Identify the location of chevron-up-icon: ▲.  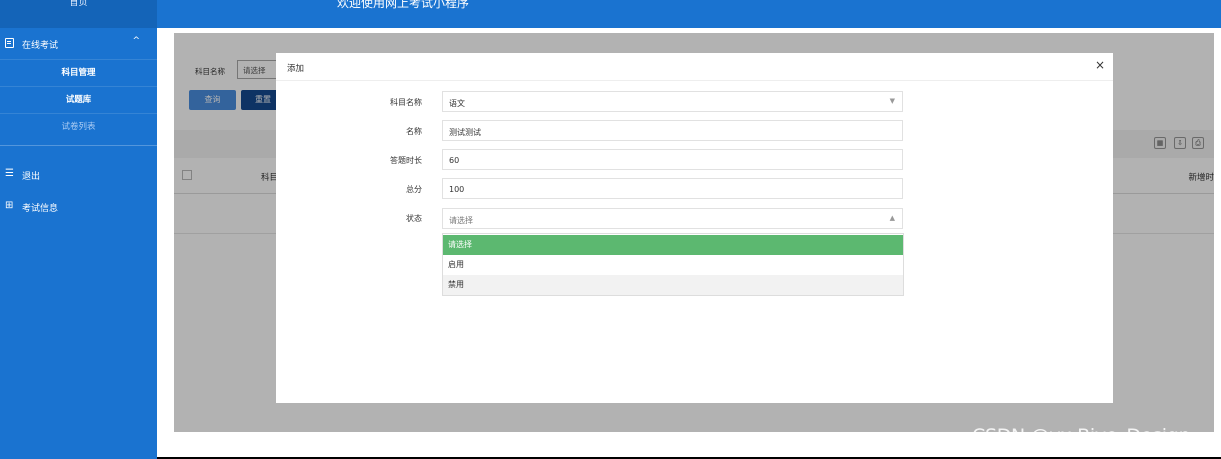
(892, 218).